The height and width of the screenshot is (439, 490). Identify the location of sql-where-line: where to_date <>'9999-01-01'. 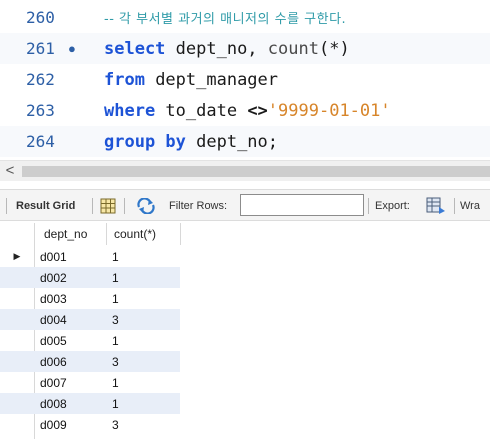
(247, 111).